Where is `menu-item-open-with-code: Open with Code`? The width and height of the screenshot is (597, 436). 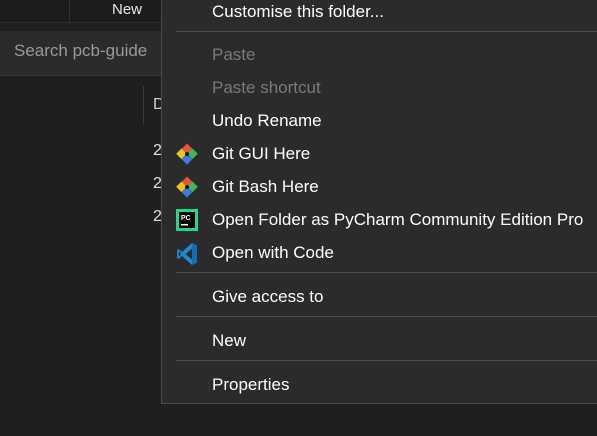
menu-item-open-with-code: Open with Code is located at coordinates (379, 252).